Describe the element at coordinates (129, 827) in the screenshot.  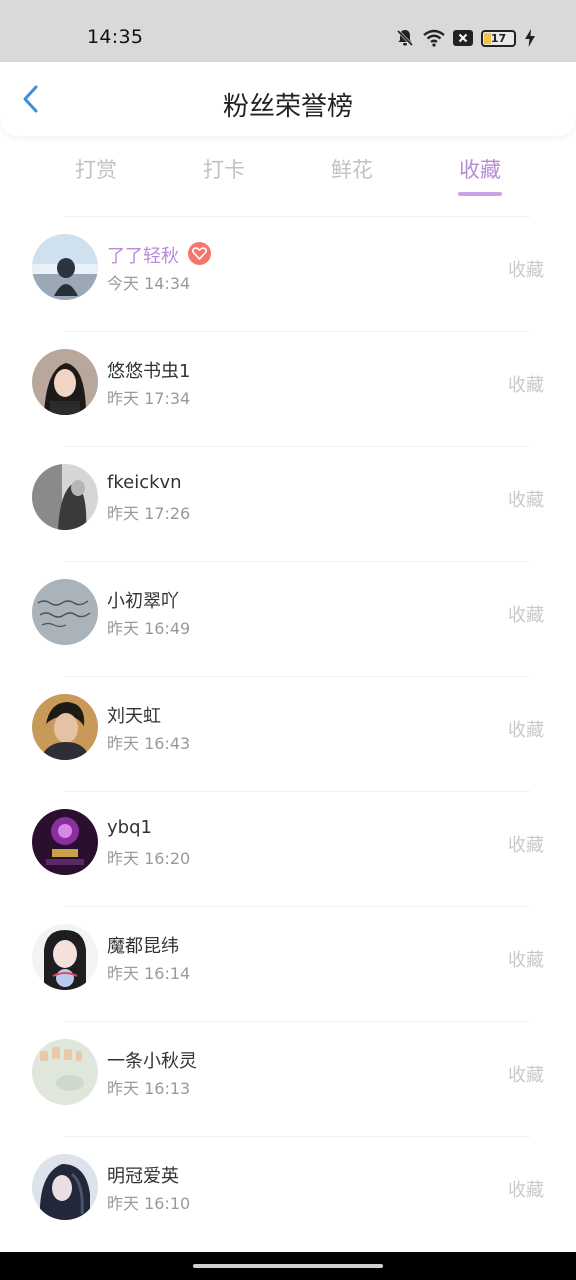
I see `fan-name: ybq1` at that location.